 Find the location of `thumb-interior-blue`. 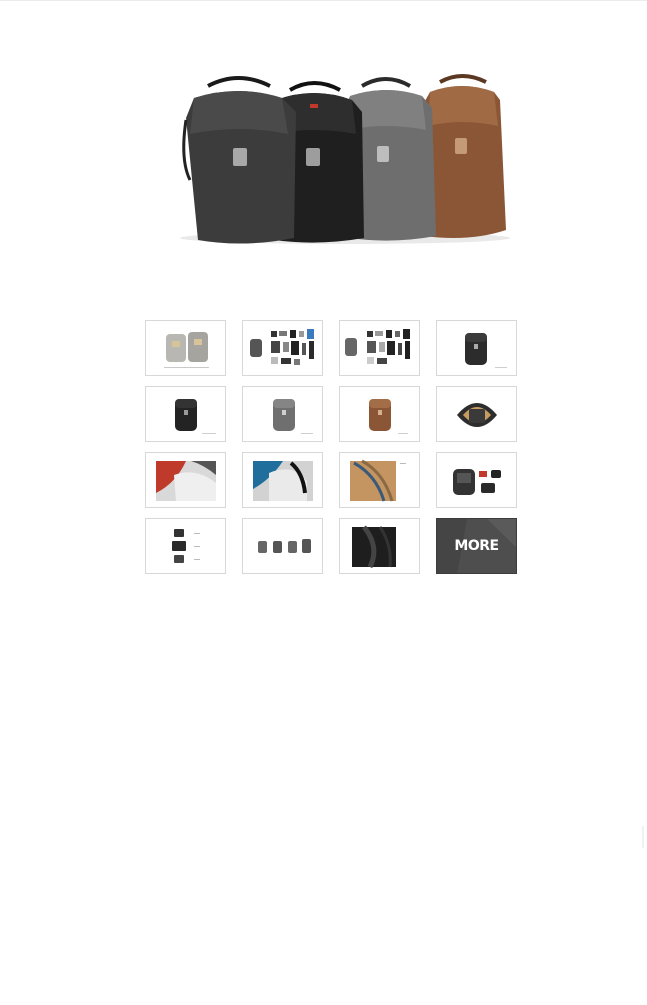

thumb-interior-blue is located at coordinates (282, 480).